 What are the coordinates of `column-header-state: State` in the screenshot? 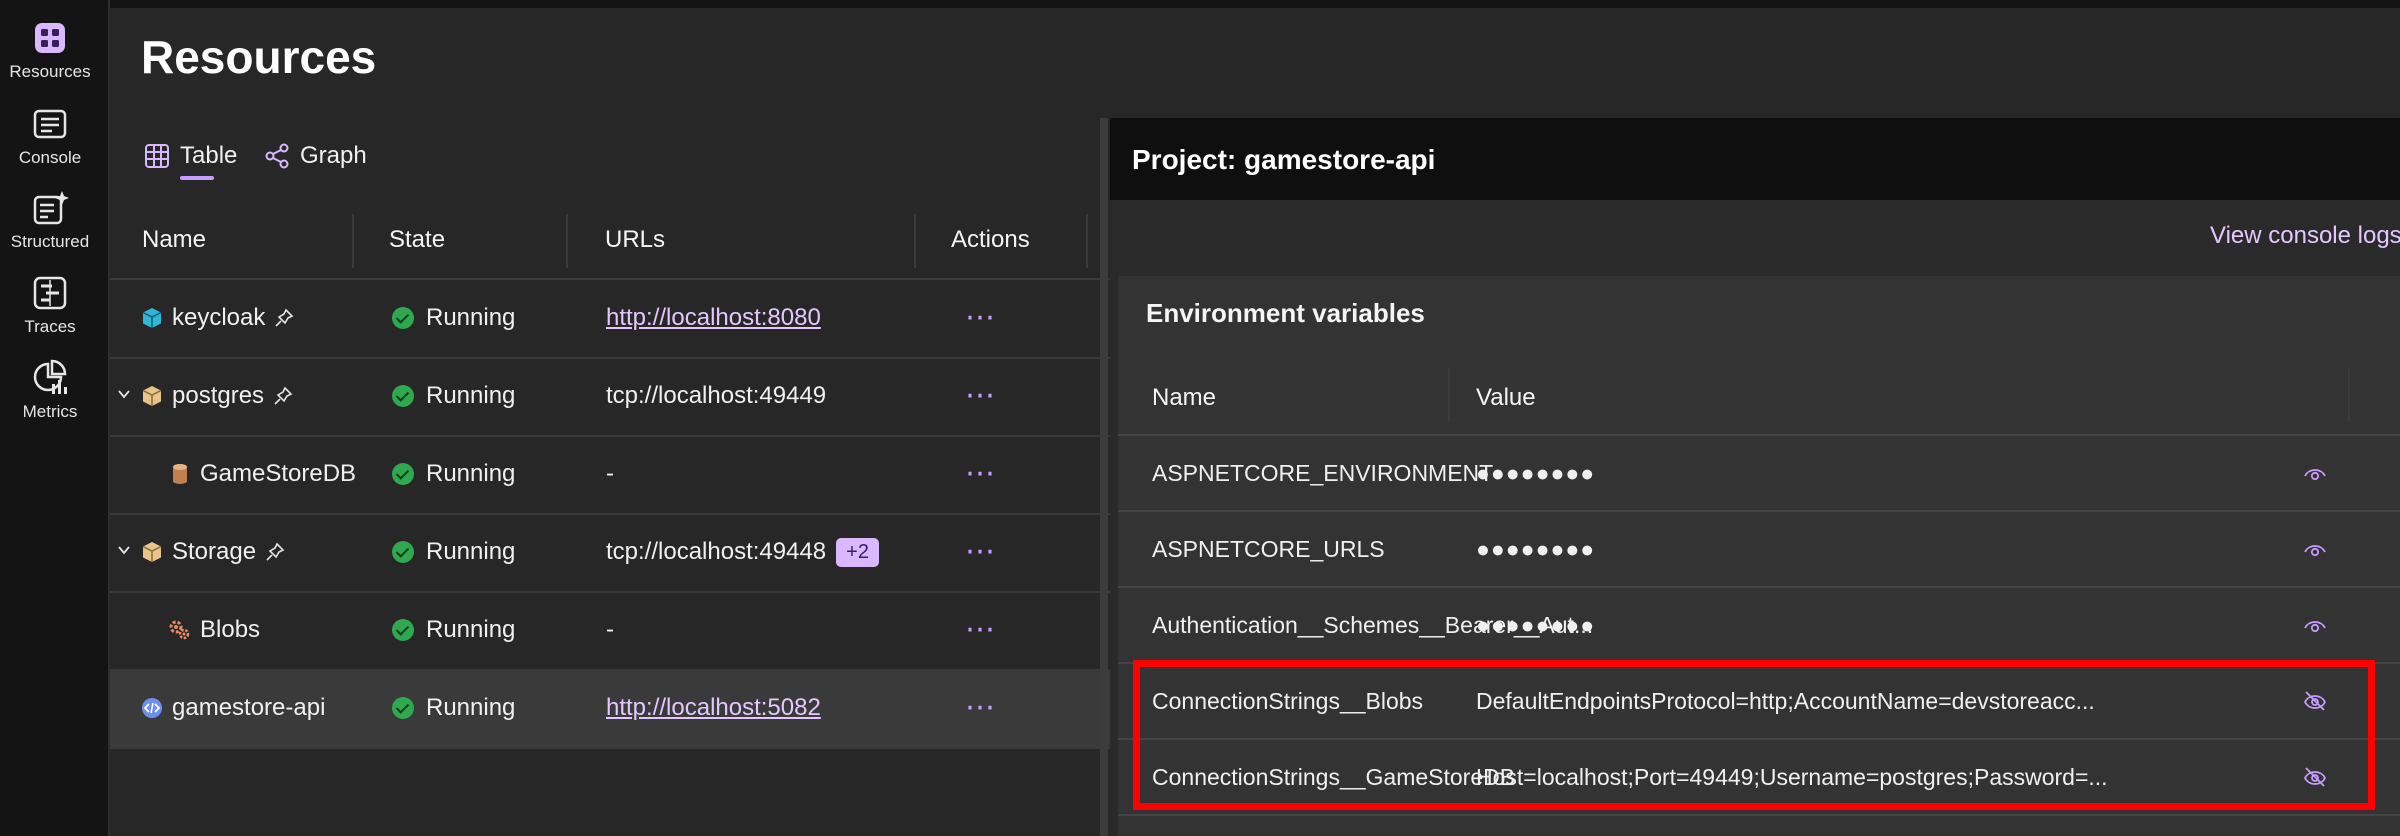 It's located at (417, 240).